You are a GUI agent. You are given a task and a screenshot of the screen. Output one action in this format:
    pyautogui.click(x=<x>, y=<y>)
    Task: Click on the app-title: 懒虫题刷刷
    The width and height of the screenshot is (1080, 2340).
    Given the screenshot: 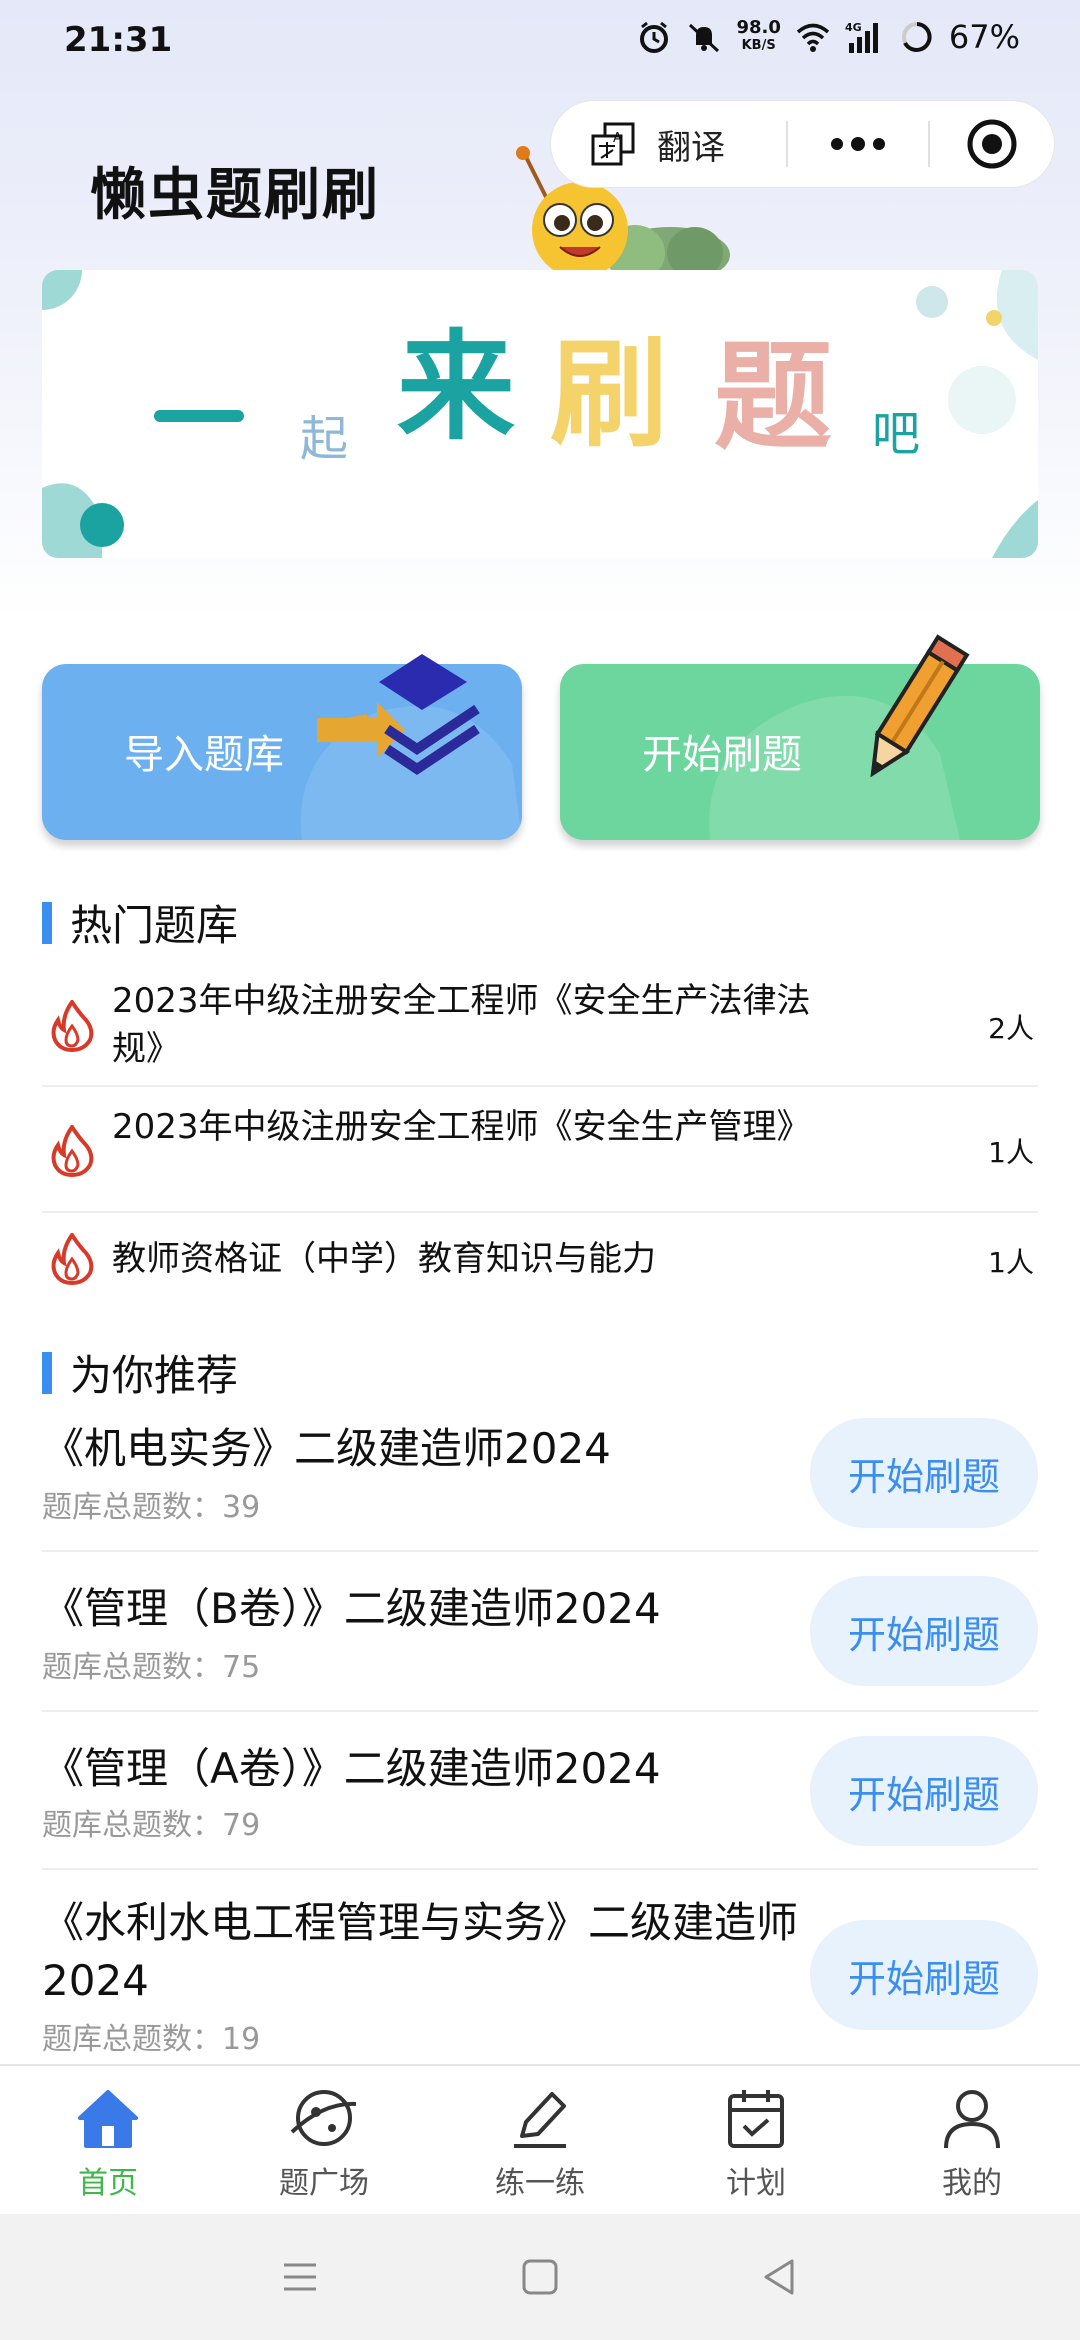 What is the action you would take?
    pyautogui.click(x=235, y=195)
    